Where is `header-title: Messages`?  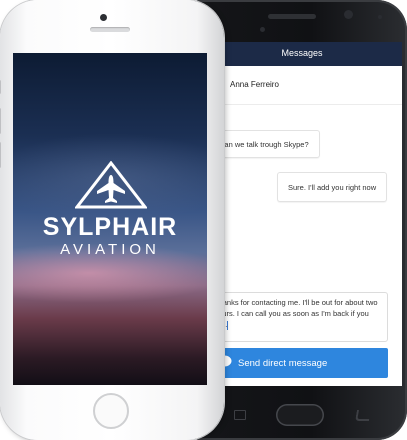 header-title: Messages is located at coordinates (302, 53).